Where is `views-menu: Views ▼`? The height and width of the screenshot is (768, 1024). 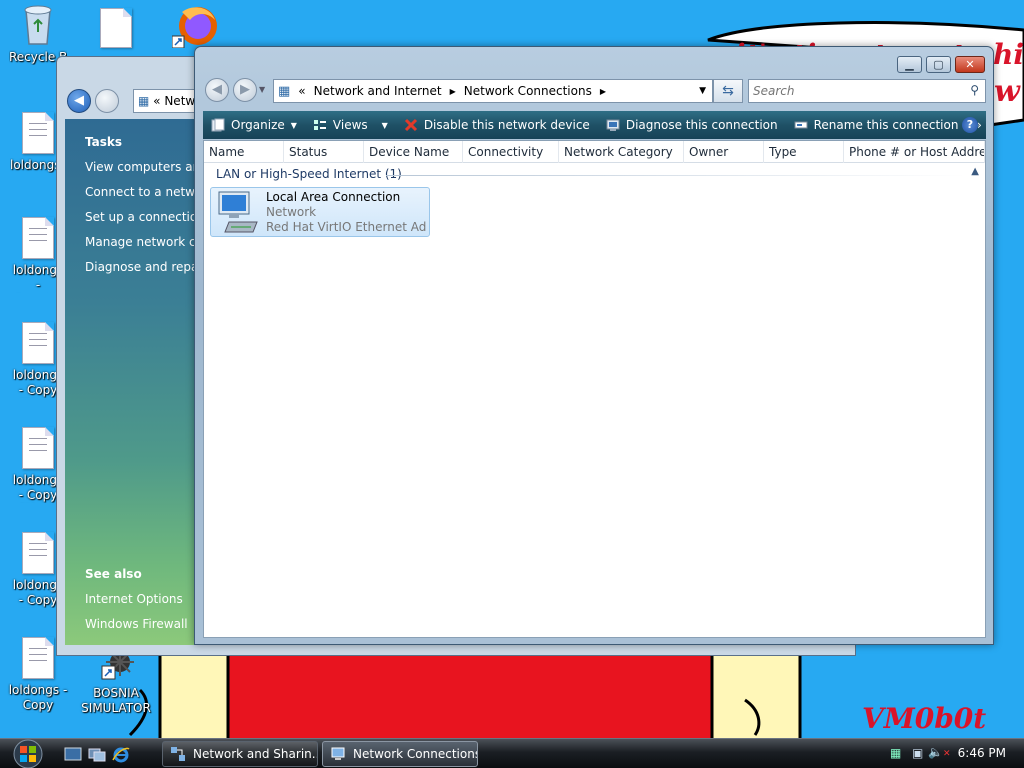 views-menu: Views ▼ is located at coordinates (350, 125).